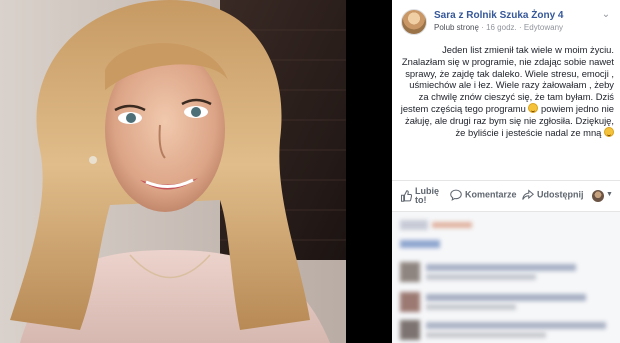 Image resolution: width=620 pixels, height=343 pixels. Describe the element at coordinates (452, 225) in the screenshot. I see `reaction-summary-bar` at that location.